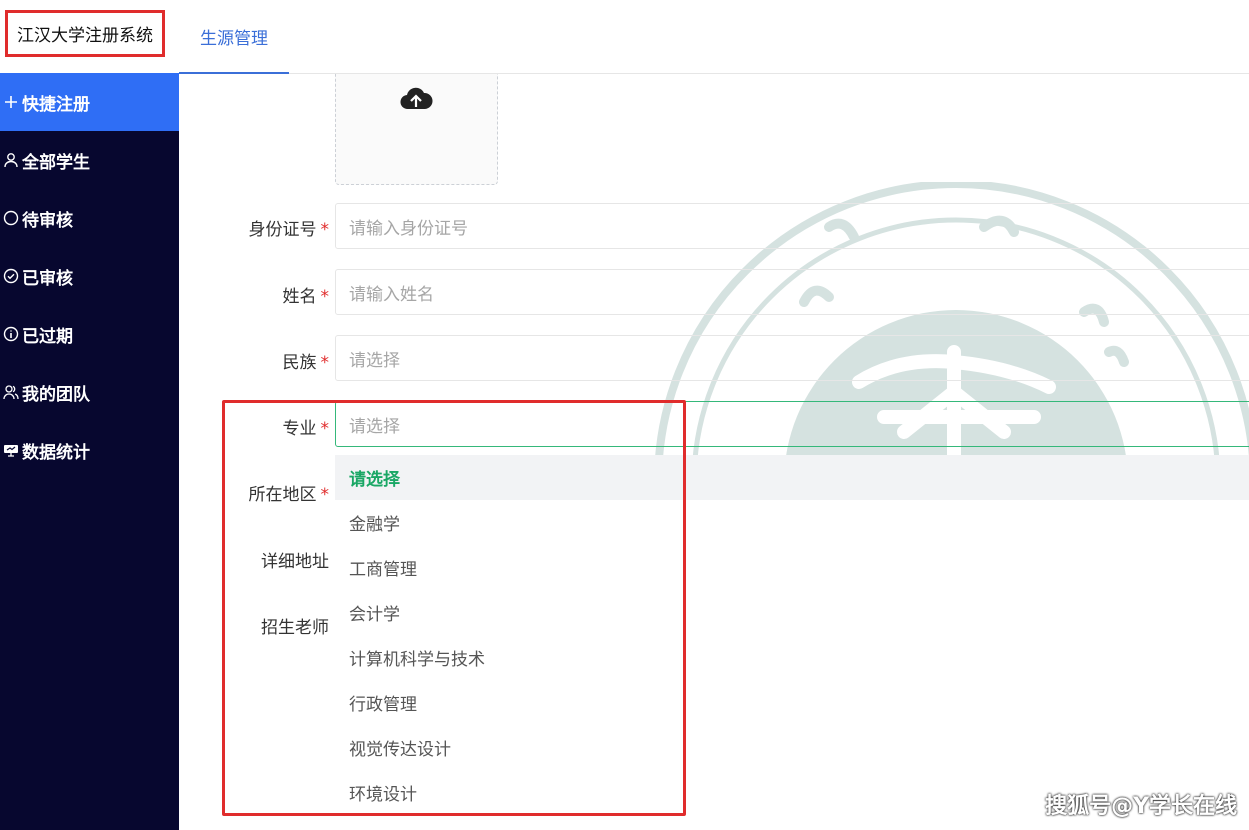 This screenshot has width=1249, height=830. What do you see at coordinates (11, 218) in the screenshot?
I see `circle-icon` at bounding box center [11, 218].